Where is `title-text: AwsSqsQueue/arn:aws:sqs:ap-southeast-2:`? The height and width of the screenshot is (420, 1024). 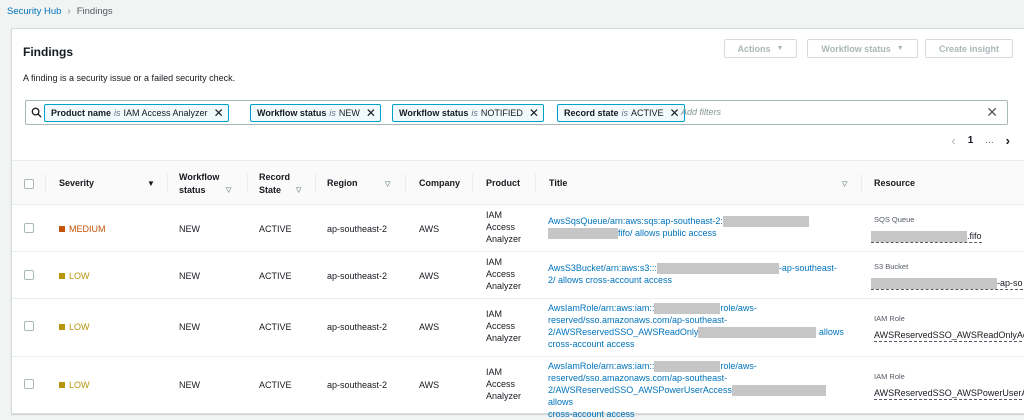 title-text: AwsSqsQueue/arn:aws:sqs:ap-southeast-2: is located at coordinates (635, 221).